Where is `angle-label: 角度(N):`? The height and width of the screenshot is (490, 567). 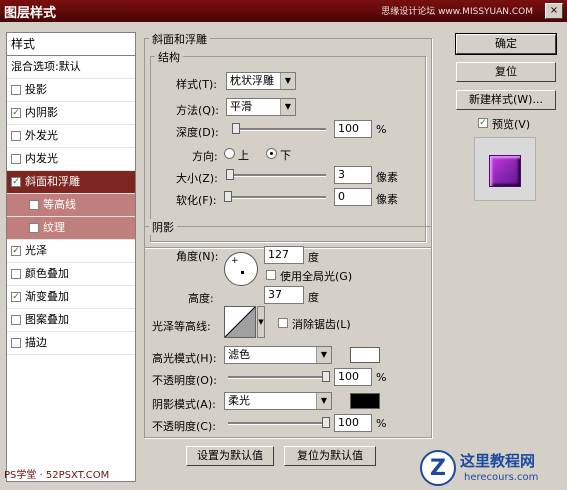 angle-label: 角度(N): is located at coordinates (197, 256).